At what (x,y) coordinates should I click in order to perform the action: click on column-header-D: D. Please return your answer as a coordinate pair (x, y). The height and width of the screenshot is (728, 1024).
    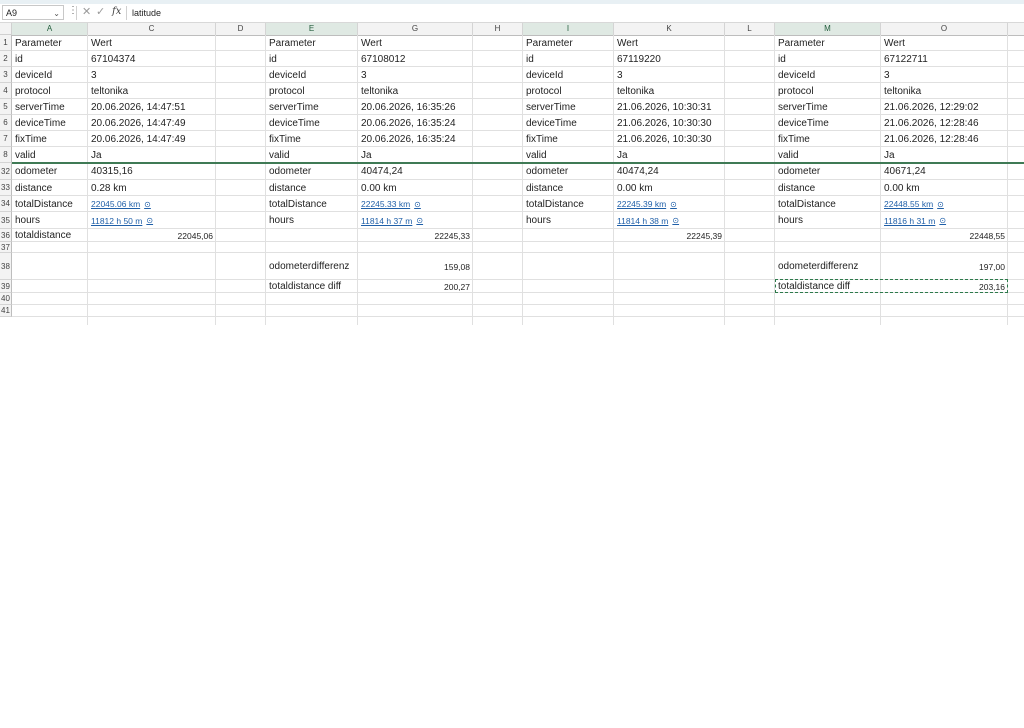
    Looking at the image, I should click on (241, 29).